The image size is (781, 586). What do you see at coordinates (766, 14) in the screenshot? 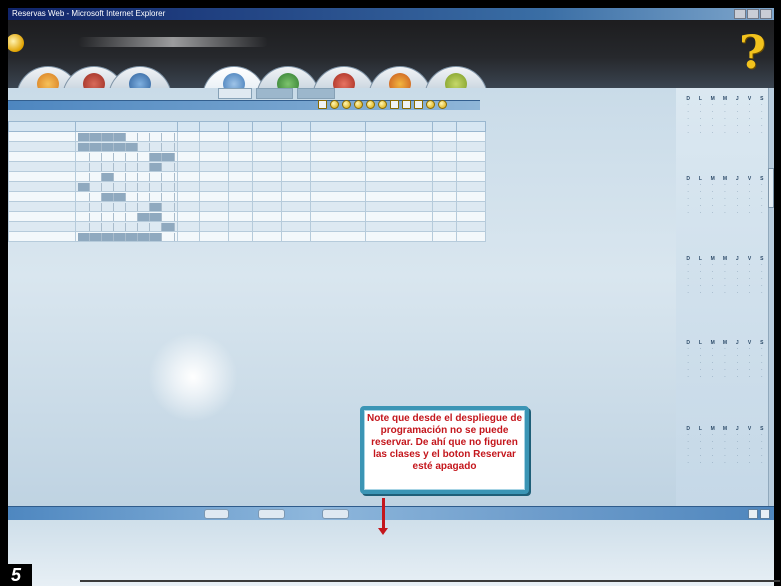
I see `close-button` at bounding box center [766, 14].